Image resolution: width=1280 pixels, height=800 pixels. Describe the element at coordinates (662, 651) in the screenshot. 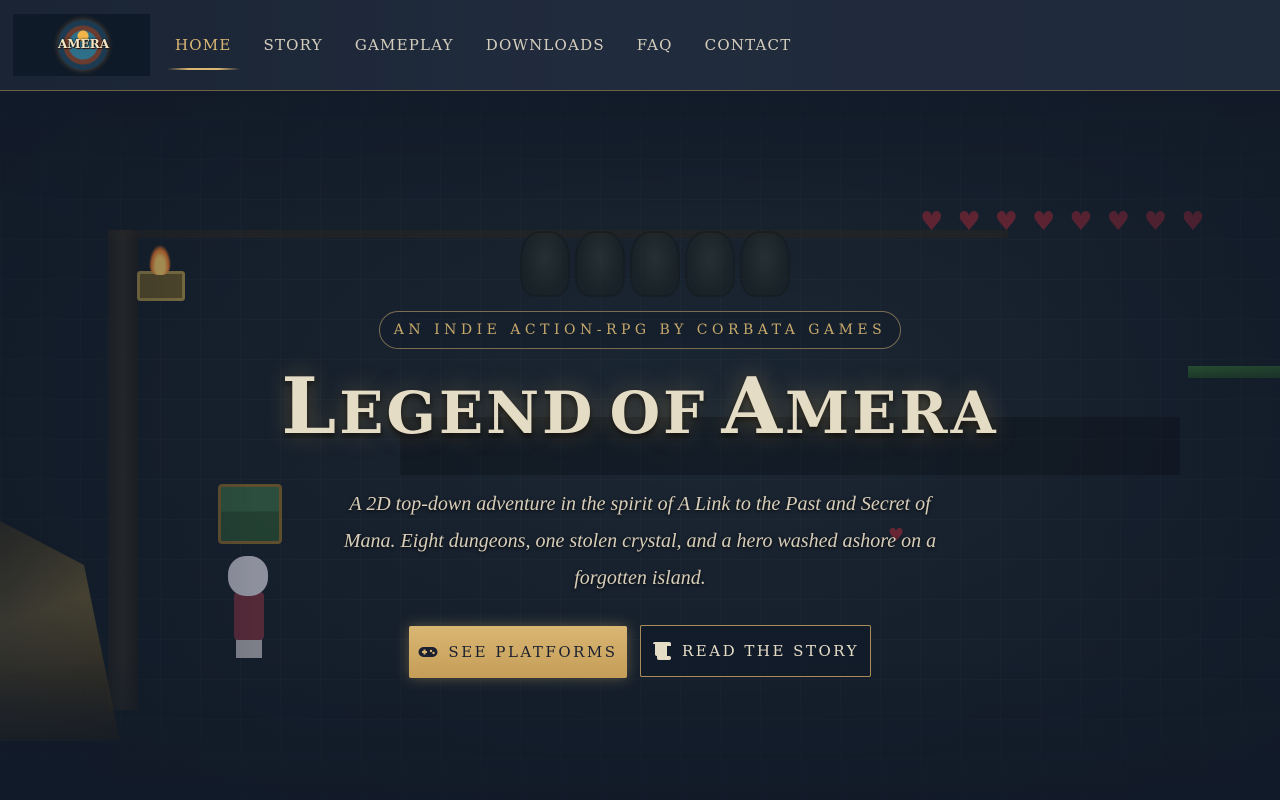

I see `scroll-icon` at that location.